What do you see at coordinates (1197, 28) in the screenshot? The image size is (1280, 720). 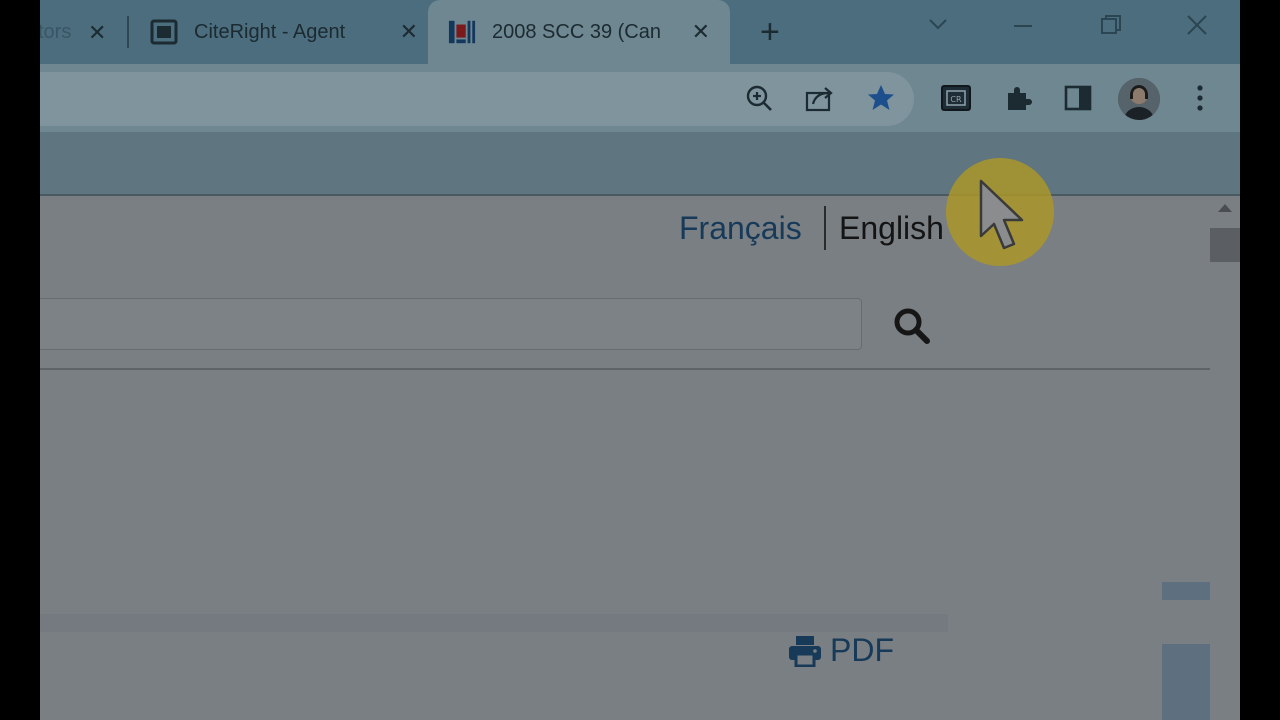 I see `window-close-icon` at bounding box center [1197, 28].